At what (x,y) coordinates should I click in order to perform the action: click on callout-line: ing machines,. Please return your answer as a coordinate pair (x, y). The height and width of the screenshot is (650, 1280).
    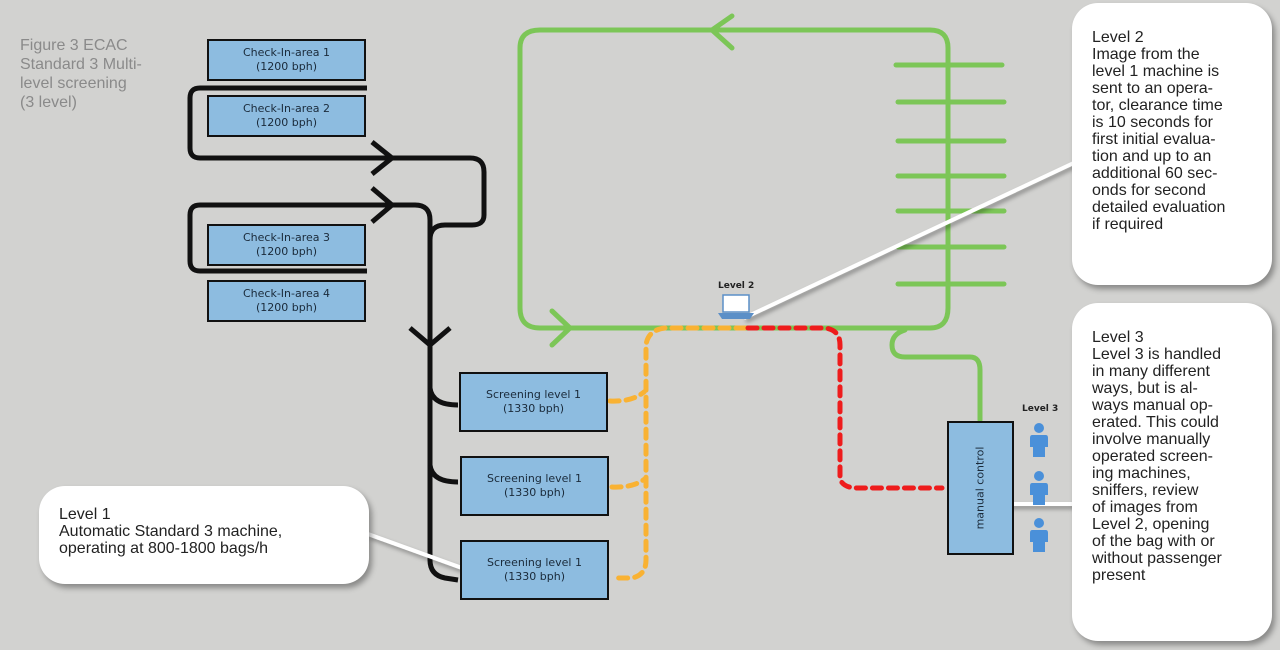
    Looking at the image, I should click on (1141, 473).